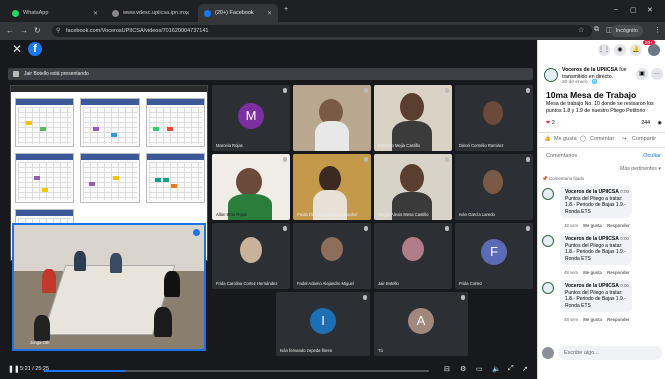  What do you see at coordinates (231, 214) in the screenshot?
I see `participant-name: Allan Brito Rojas` at bounding box center [231, 214].